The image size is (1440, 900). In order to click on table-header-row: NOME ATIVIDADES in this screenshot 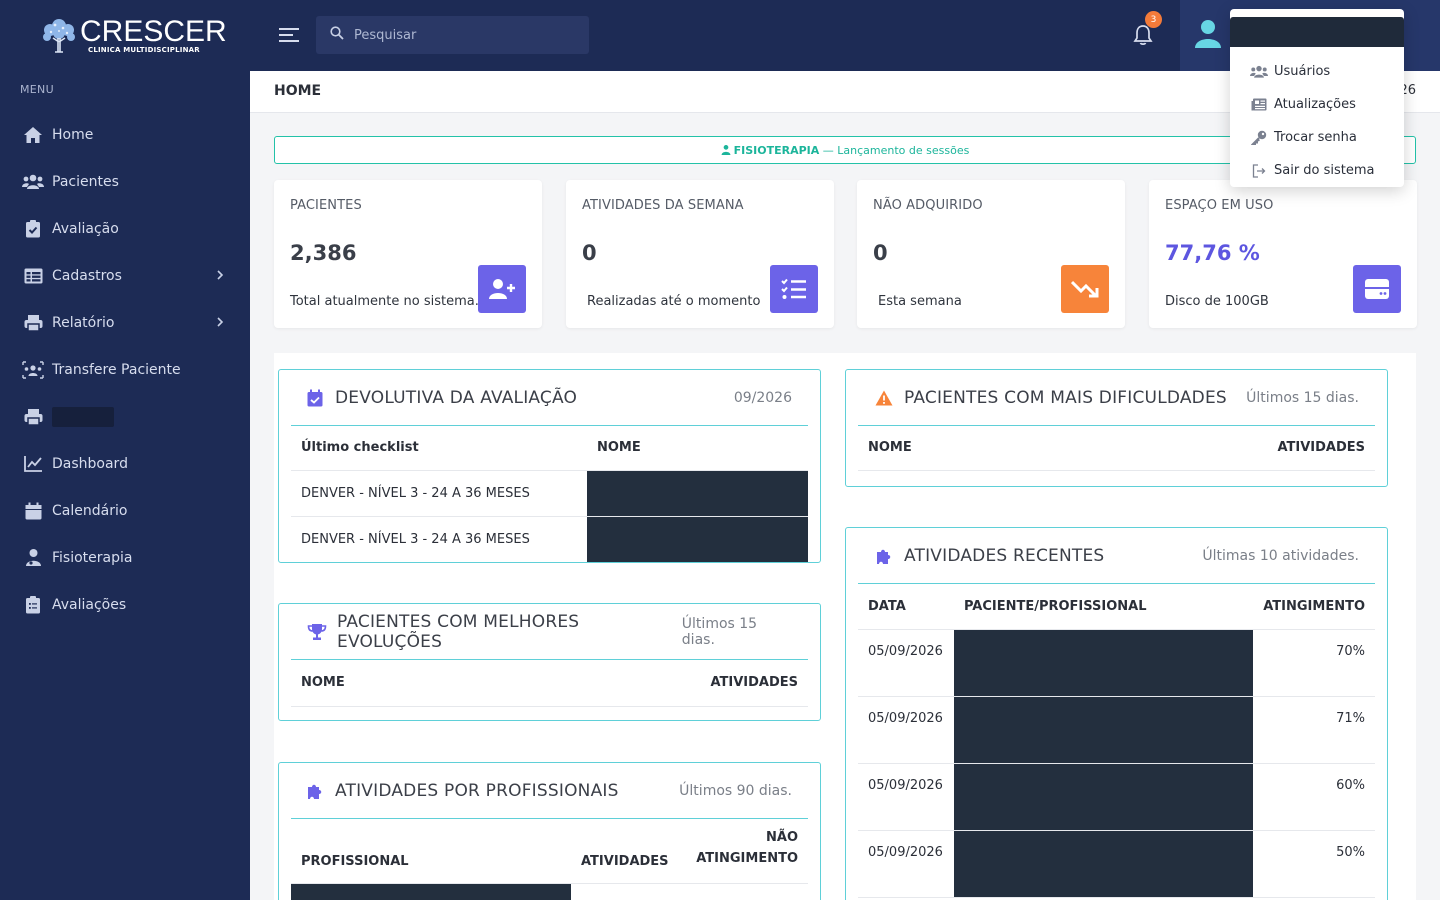, I will do `click(1116, 448)`.